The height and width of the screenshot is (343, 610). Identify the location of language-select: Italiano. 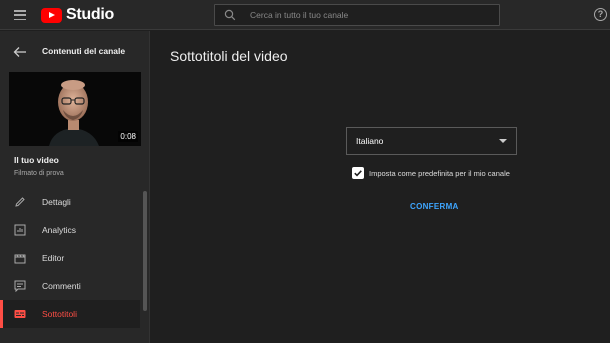
(431, 141).